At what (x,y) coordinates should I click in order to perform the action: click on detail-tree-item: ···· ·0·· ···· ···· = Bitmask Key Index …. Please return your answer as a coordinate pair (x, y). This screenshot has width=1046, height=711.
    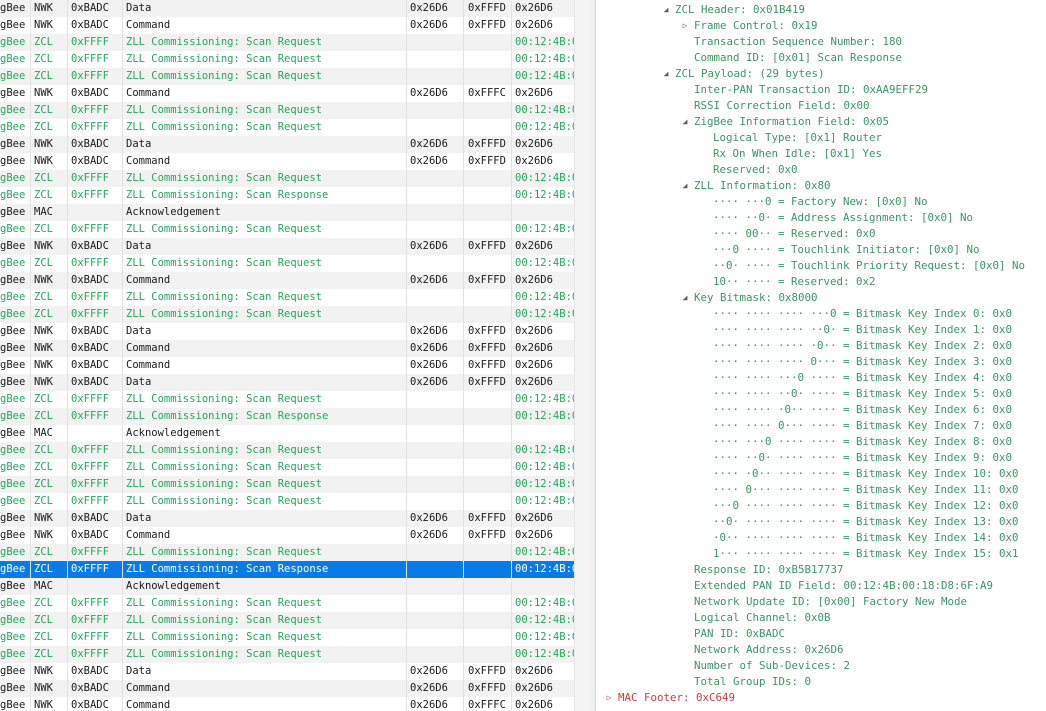
    Looking at the image, I should click on (859, 474).